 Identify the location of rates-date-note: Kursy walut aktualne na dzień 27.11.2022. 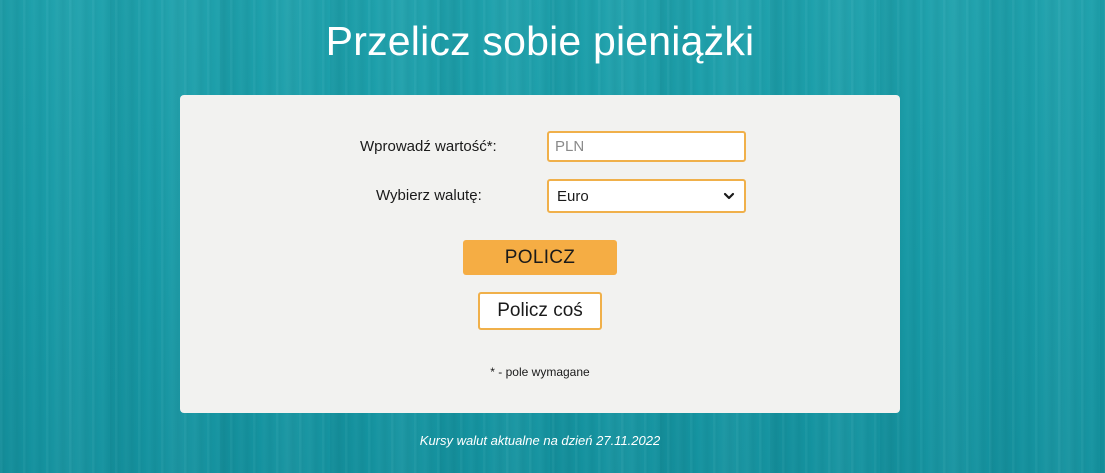
(540, 440).